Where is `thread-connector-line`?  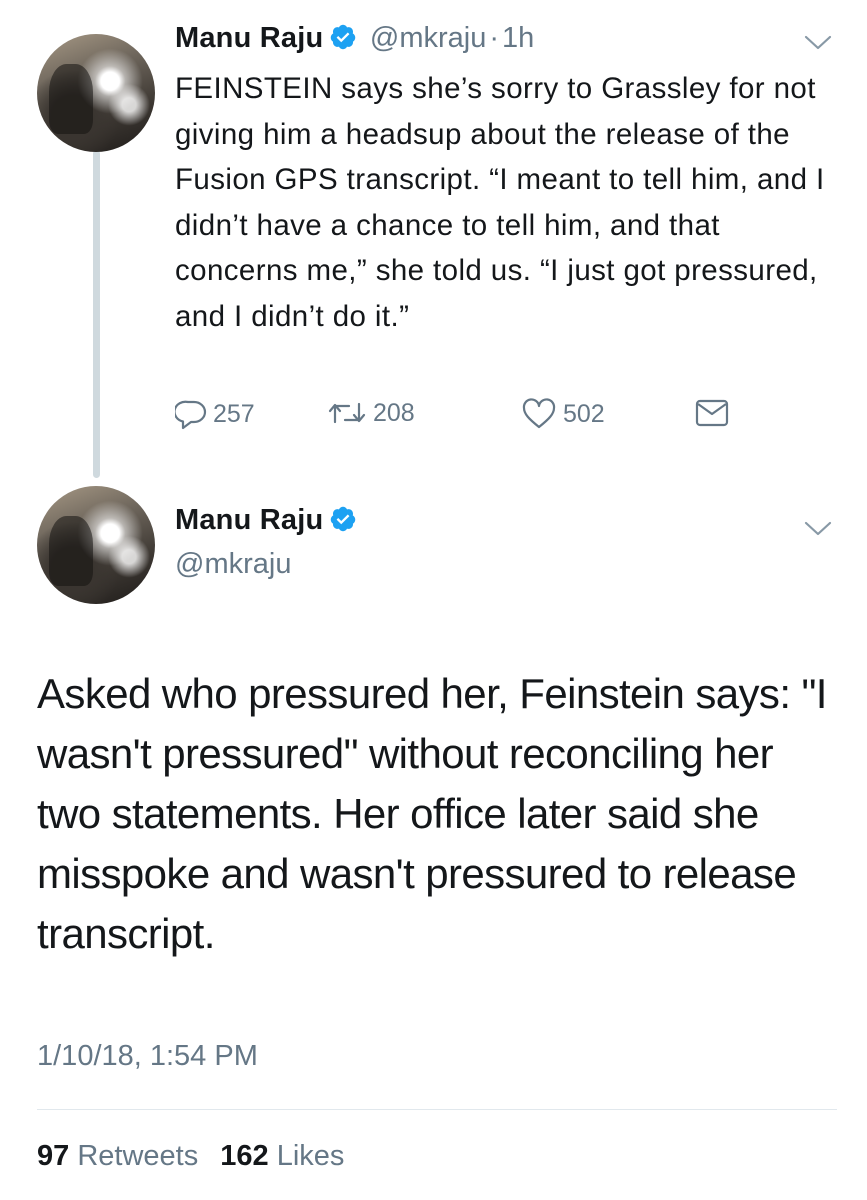
thread-connector-line is located at coordinates (96, 314).